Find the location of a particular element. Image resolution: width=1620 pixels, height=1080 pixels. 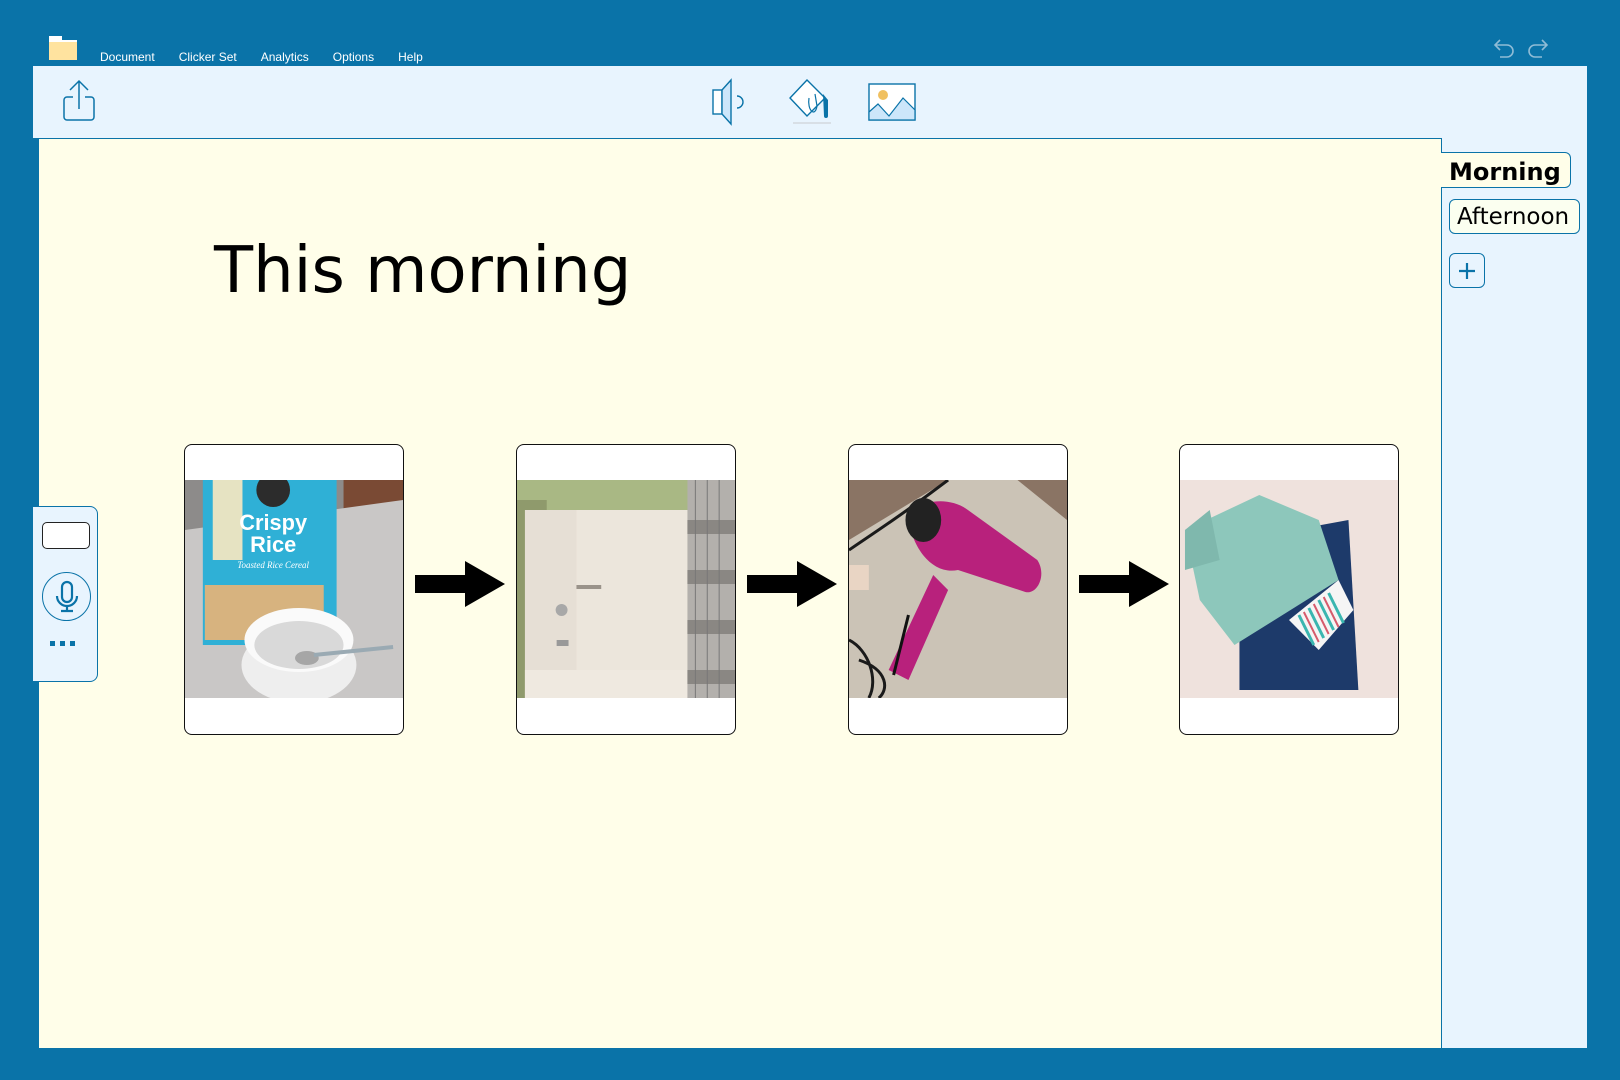

shower-photo is located at coordinates (626, 589).